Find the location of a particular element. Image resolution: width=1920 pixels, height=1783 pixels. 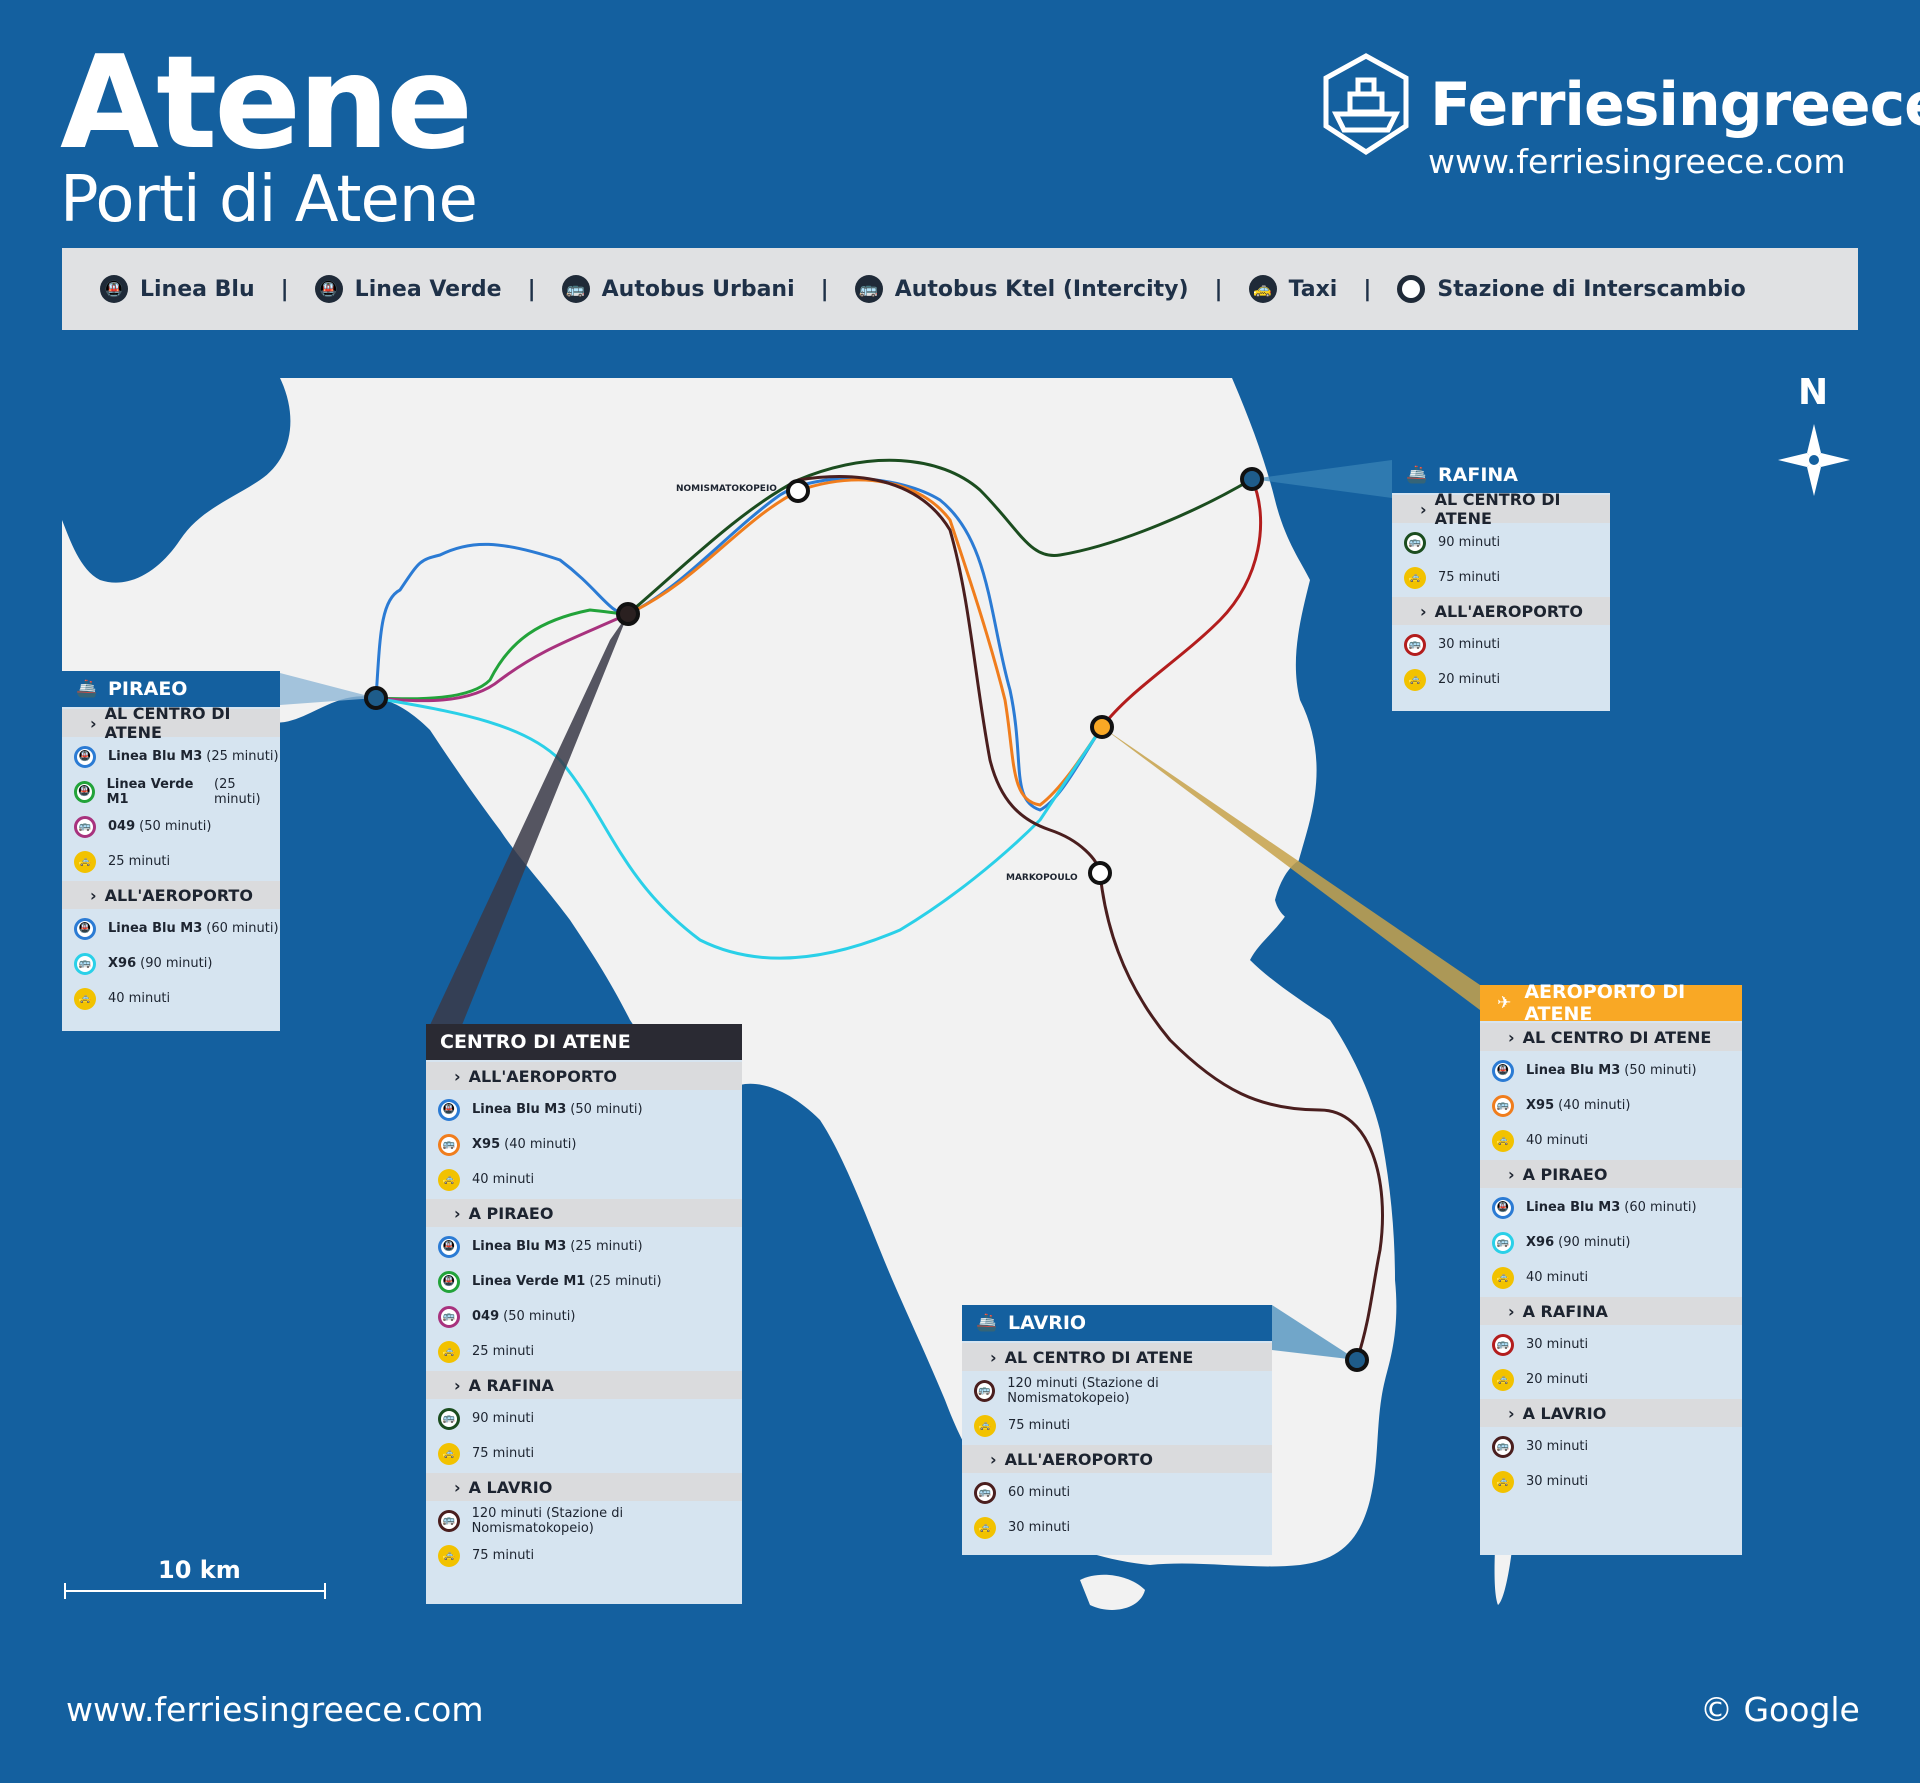

panel-row: 🚇 Linea Blu M3 (60 minuti) is located at coordinates (1611, 1207).